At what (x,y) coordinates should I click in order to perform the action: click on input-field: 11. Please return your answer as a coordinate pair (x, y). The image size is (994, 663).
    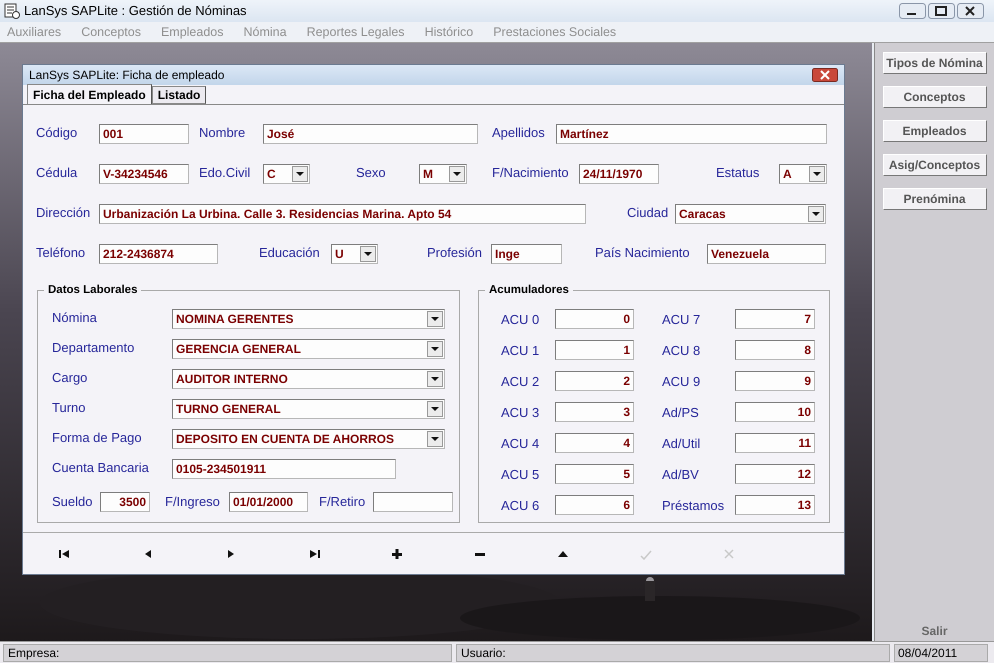
    Looking at the image, I should click on (775, 443).